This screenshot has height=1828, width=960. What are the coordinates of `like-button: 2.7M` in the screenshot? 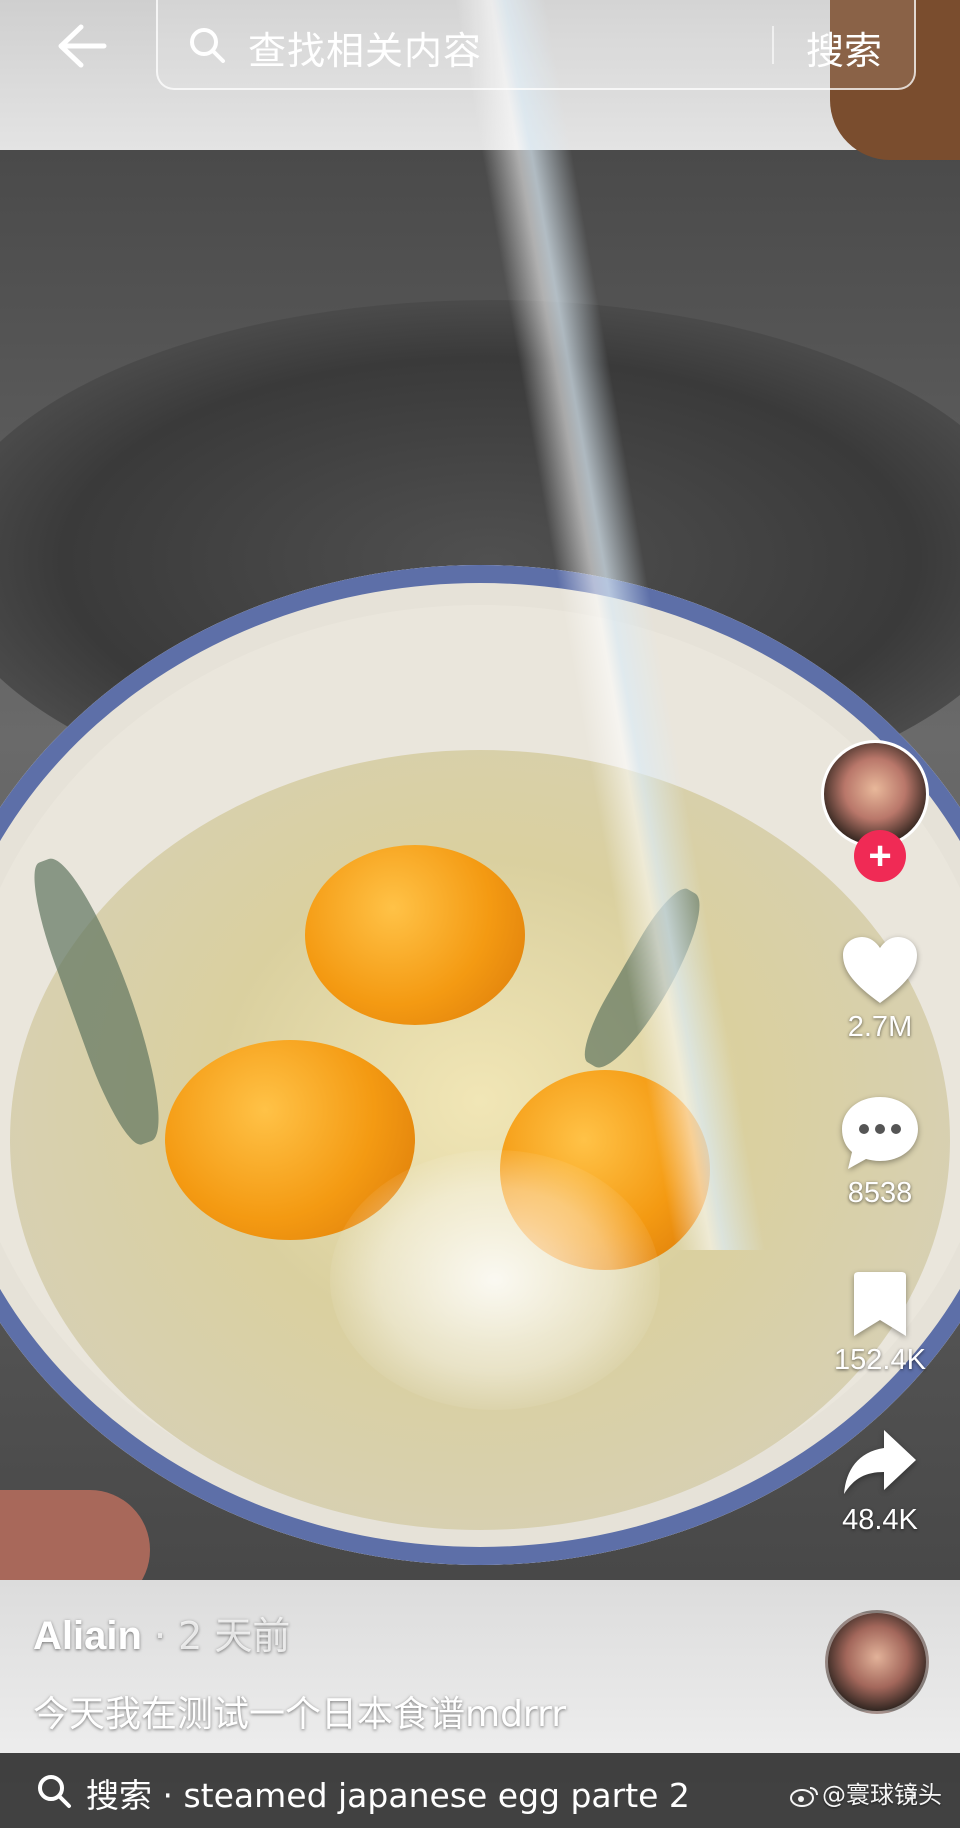 It's located at (880, 989).